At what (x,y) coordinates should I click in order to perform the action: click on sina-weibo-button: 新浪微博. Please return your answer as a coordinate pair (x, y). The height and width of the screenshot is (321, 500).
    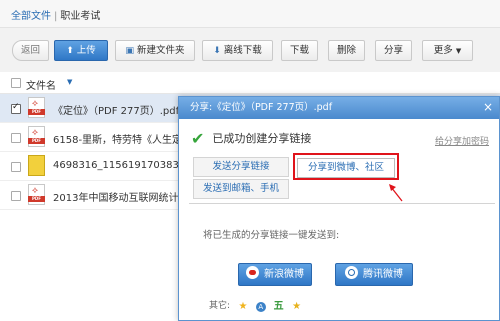
    Looking at the image, I should click on (275, 274).